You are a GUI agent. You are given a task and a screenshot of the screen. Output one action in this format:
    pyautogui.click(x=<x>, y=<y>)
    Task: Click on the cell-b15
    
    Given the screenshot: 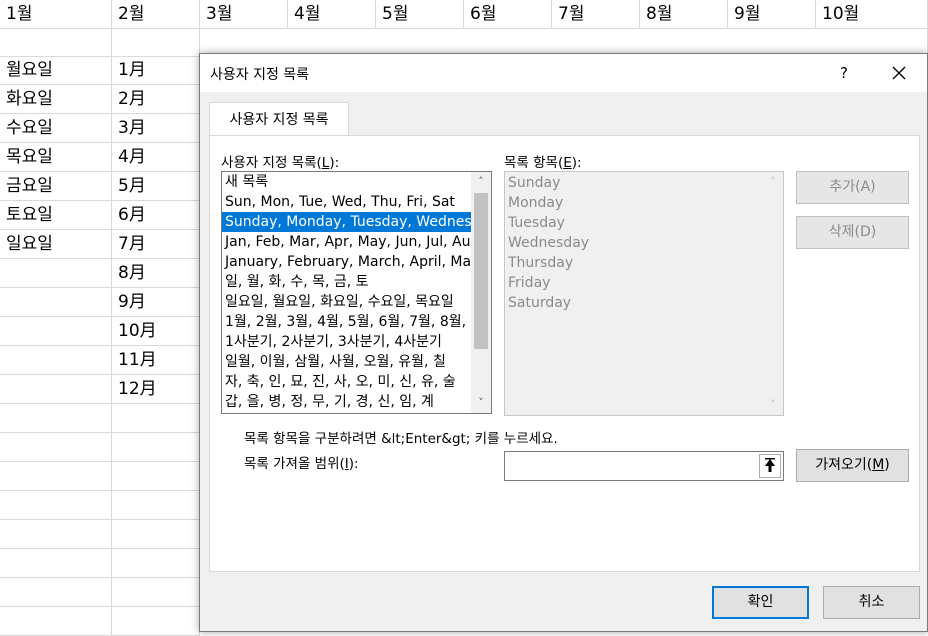 What is the action you would take?
    pyautogui.click(x=156, y=418)
    